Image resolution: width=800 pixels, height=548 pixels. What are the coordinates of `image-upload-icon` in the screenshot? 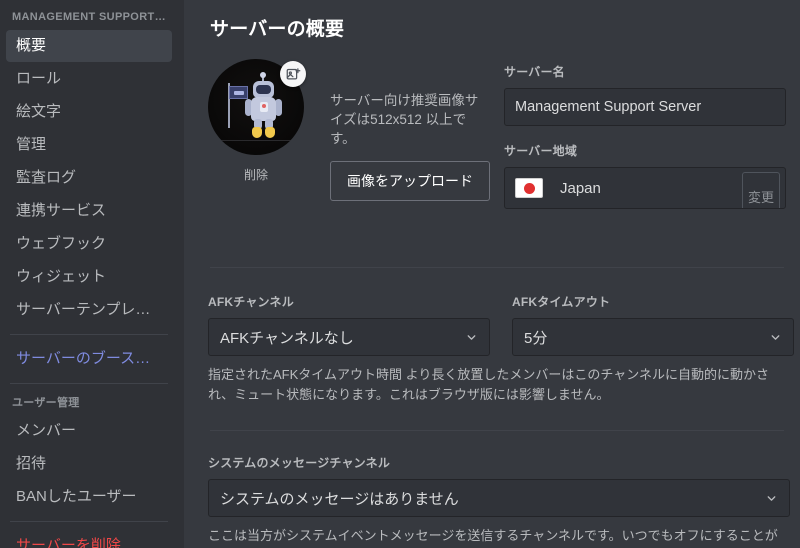 It's located at (293, 74).